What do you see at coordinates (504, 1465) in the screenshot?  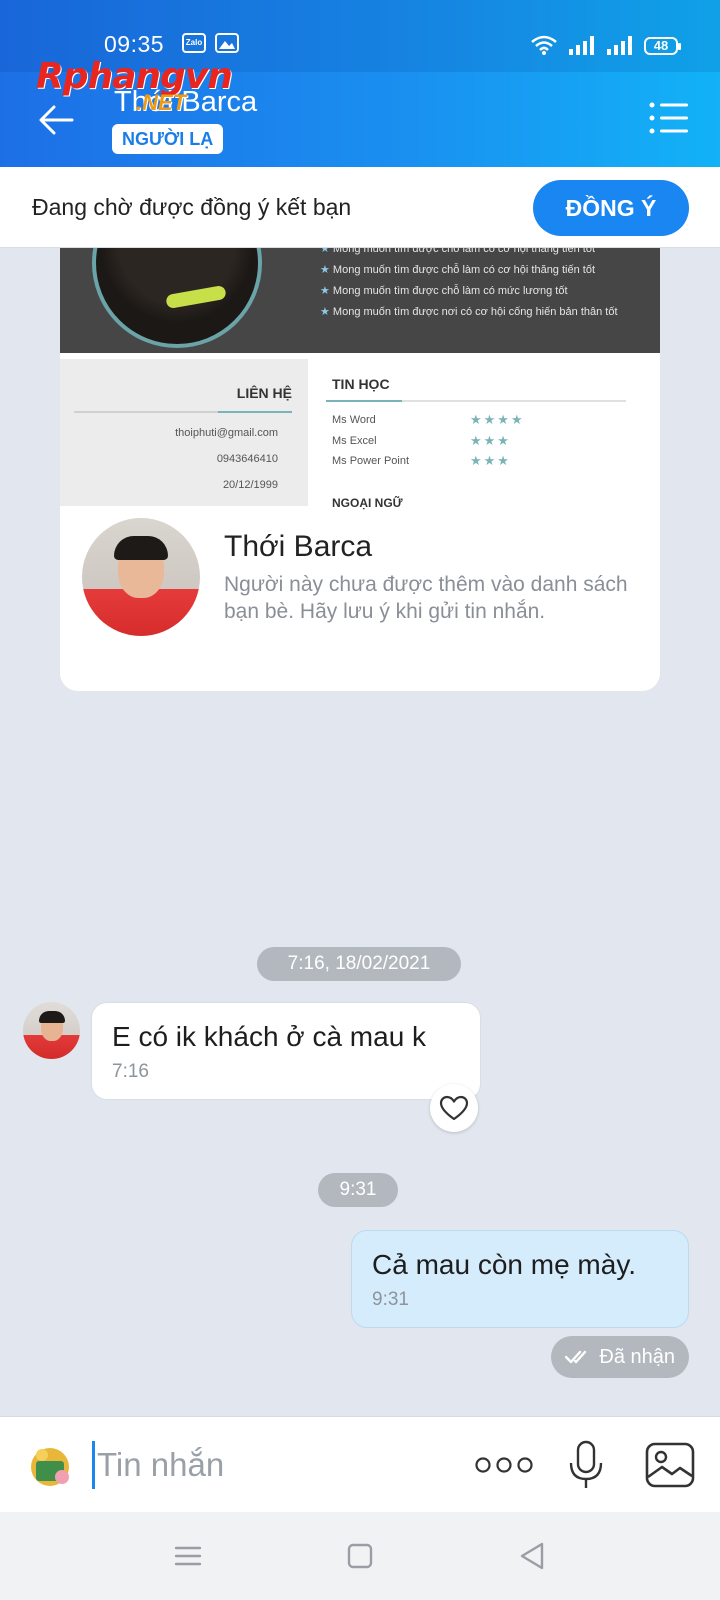 I see `more-options-icon` at bounding box center [504, 1465].